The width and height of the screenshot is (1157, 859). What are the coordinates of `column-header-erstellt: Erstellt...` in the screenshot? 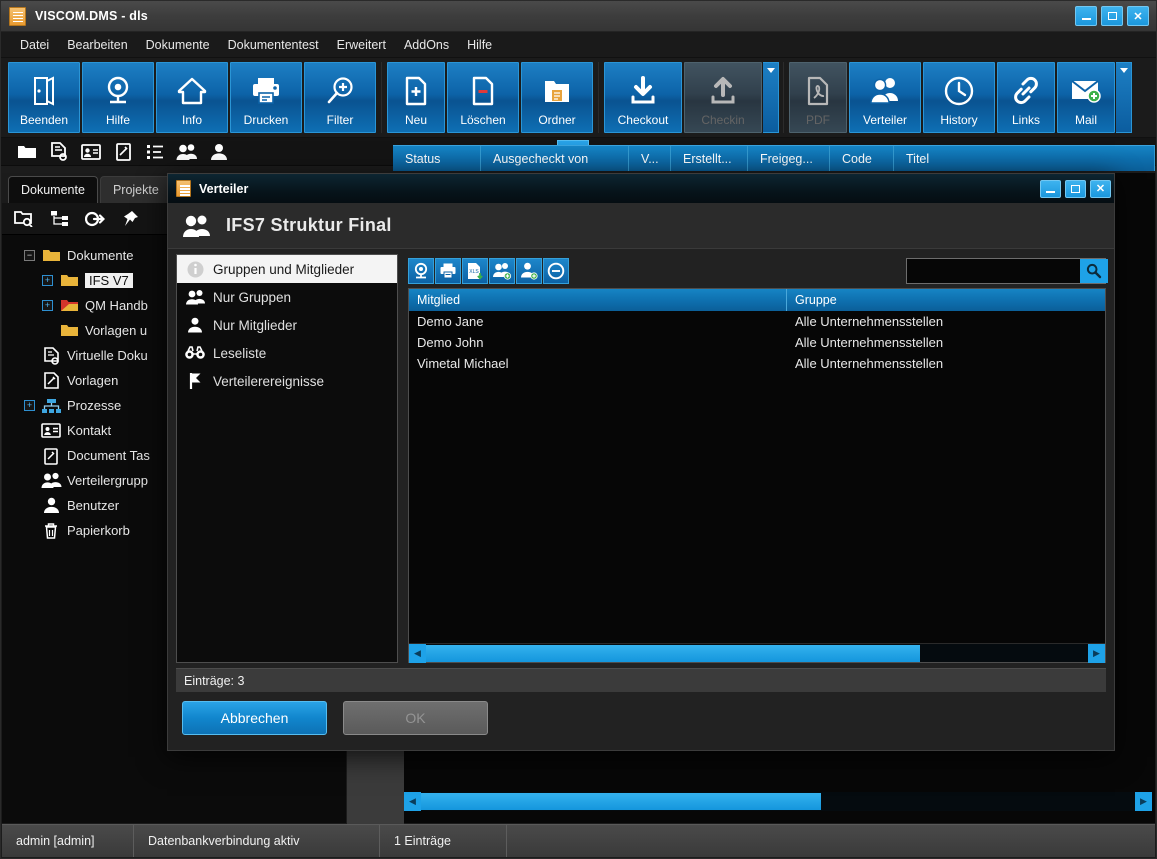 It's located at (709, 158).